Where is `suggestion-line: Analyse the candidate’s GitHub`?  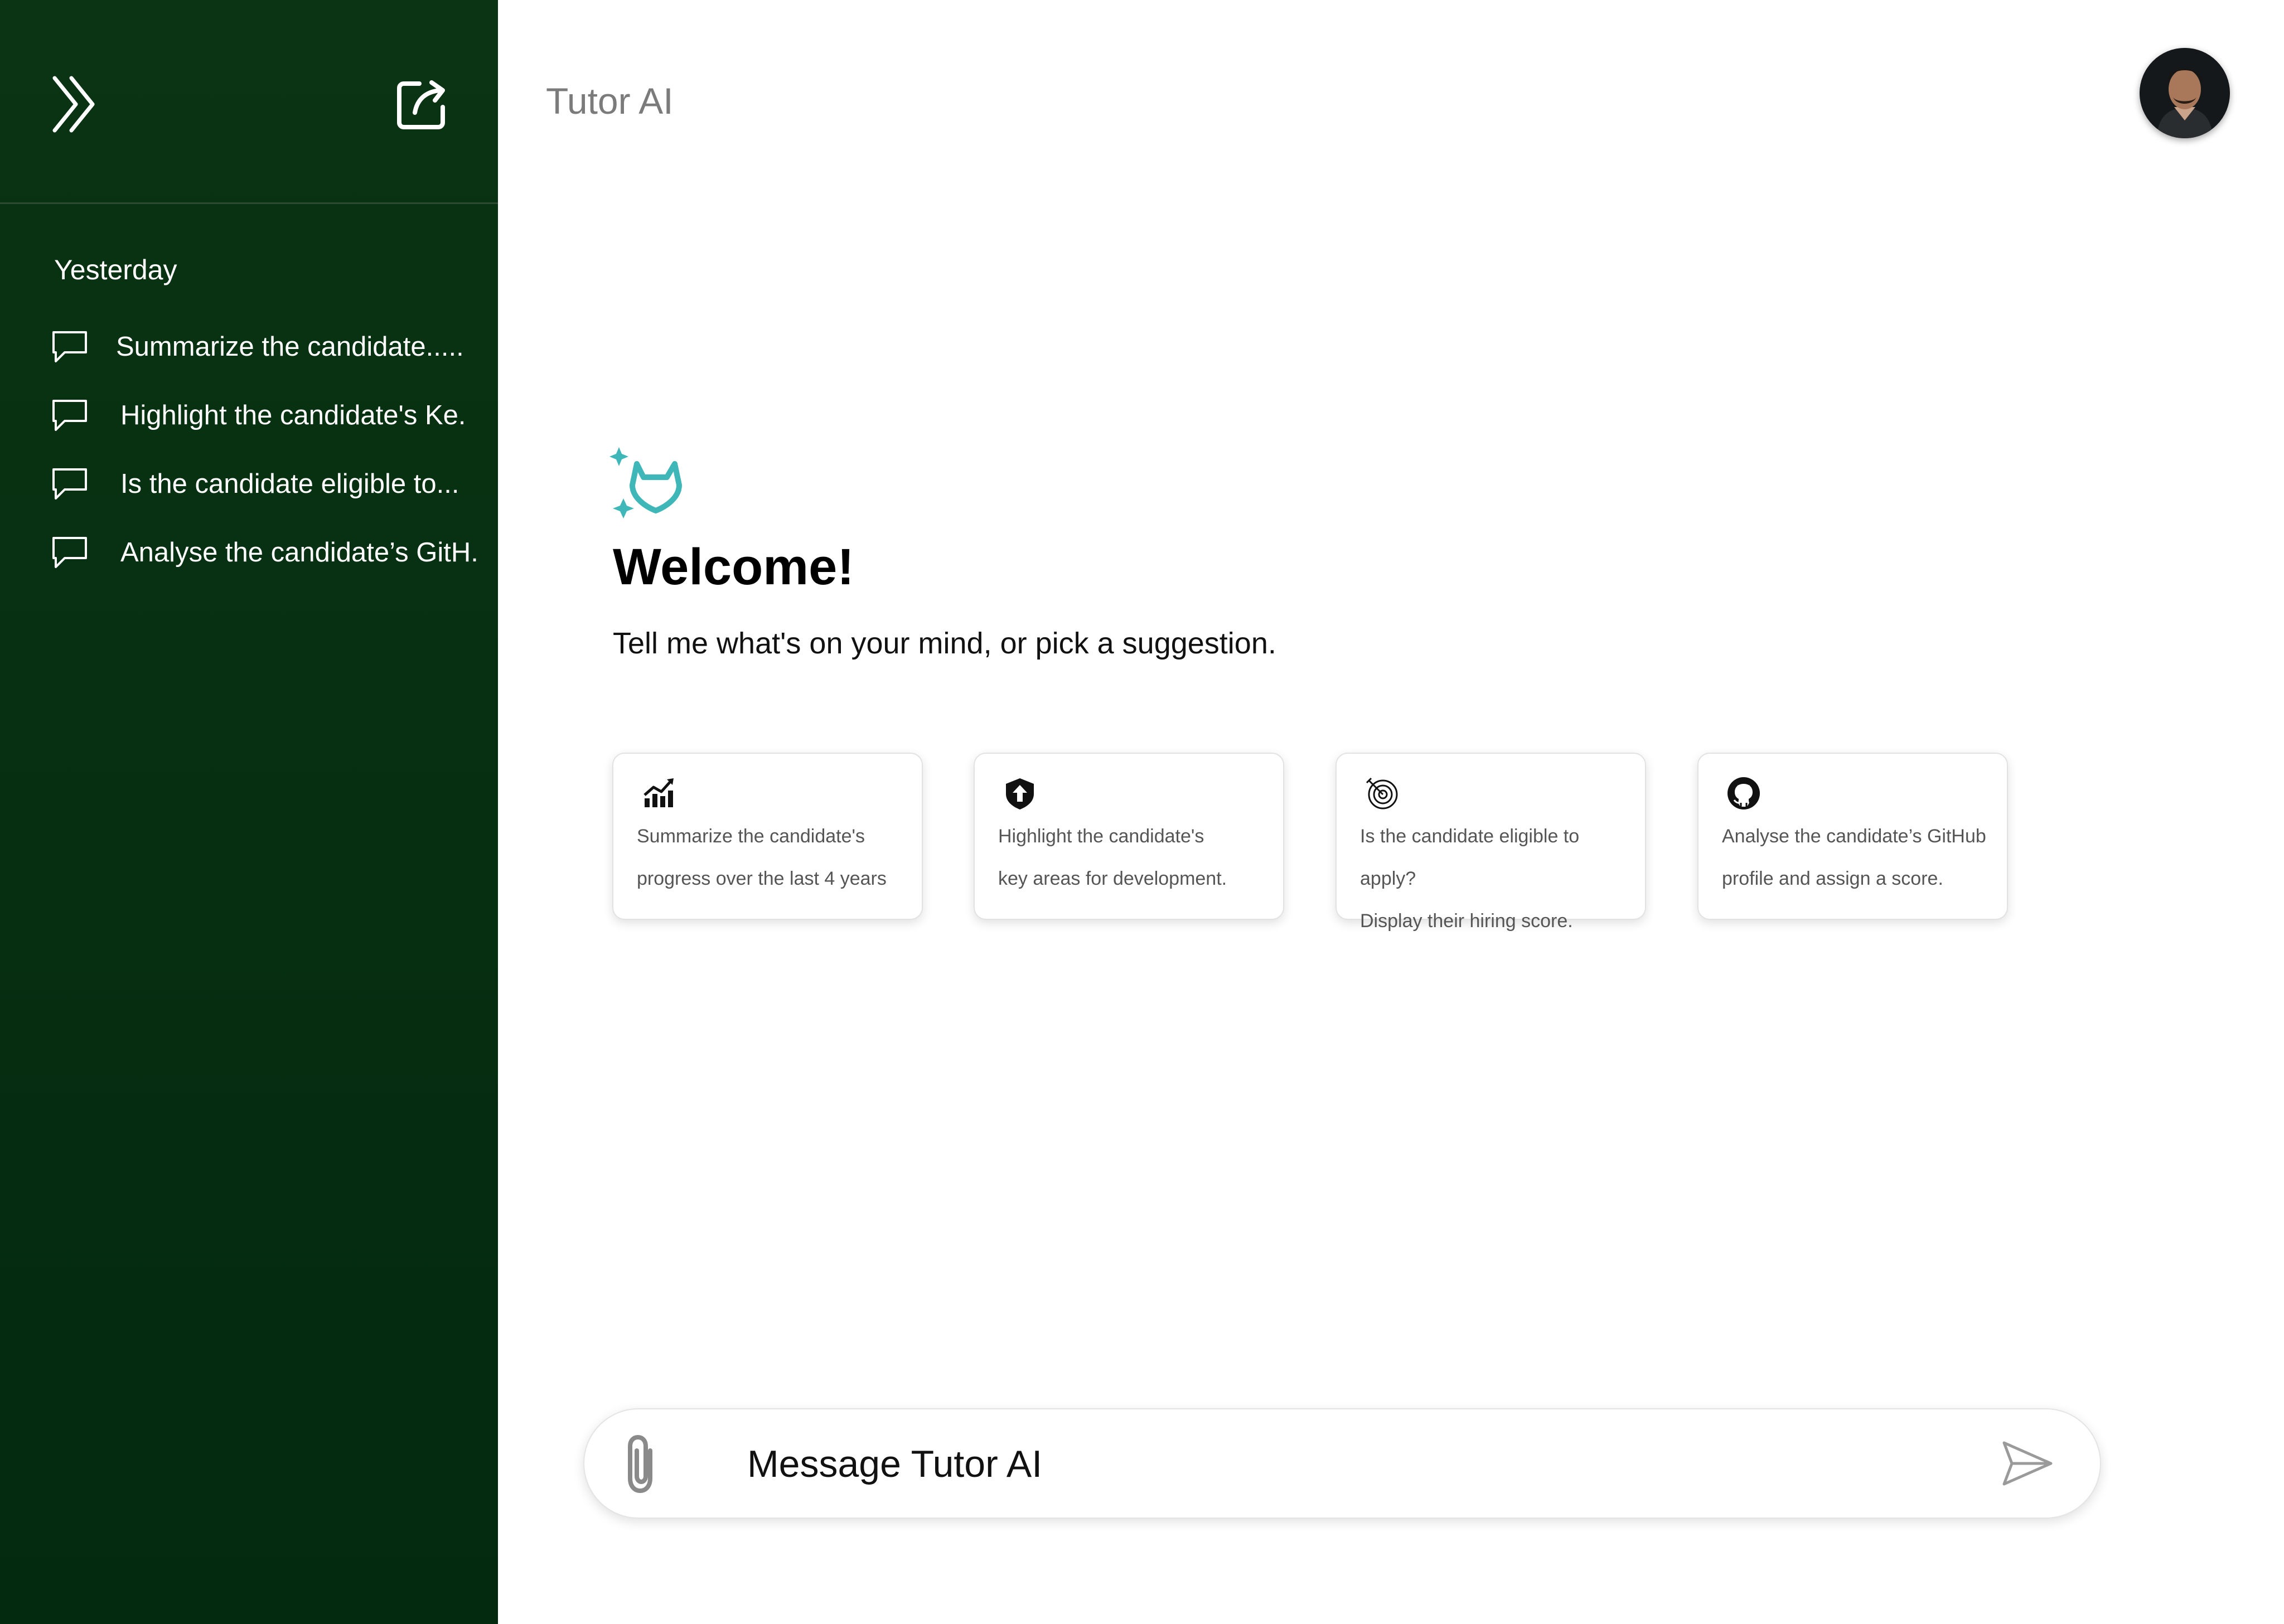
suggestion-line: Analyse the candidate’s GitHub is located at coordinates (1854, 836).